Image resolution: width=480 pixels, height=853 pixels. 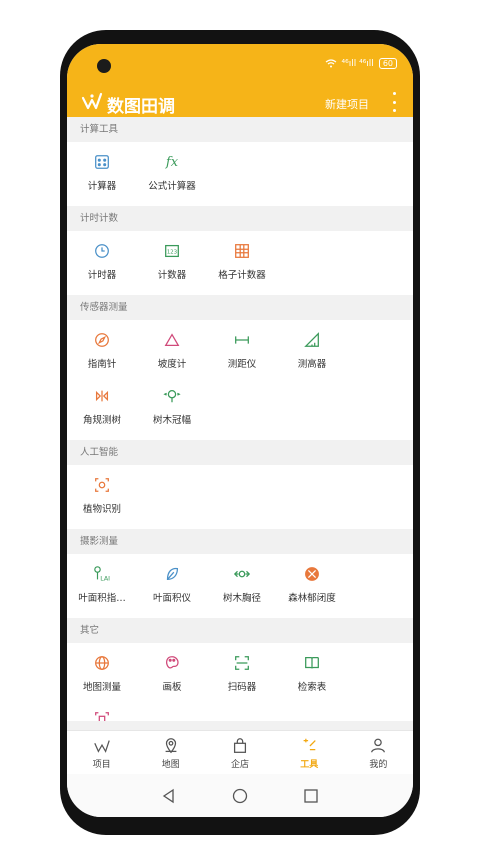 I want to click on tool-formula-calculator: fx 公式计算器, so click(x=172, y=174).